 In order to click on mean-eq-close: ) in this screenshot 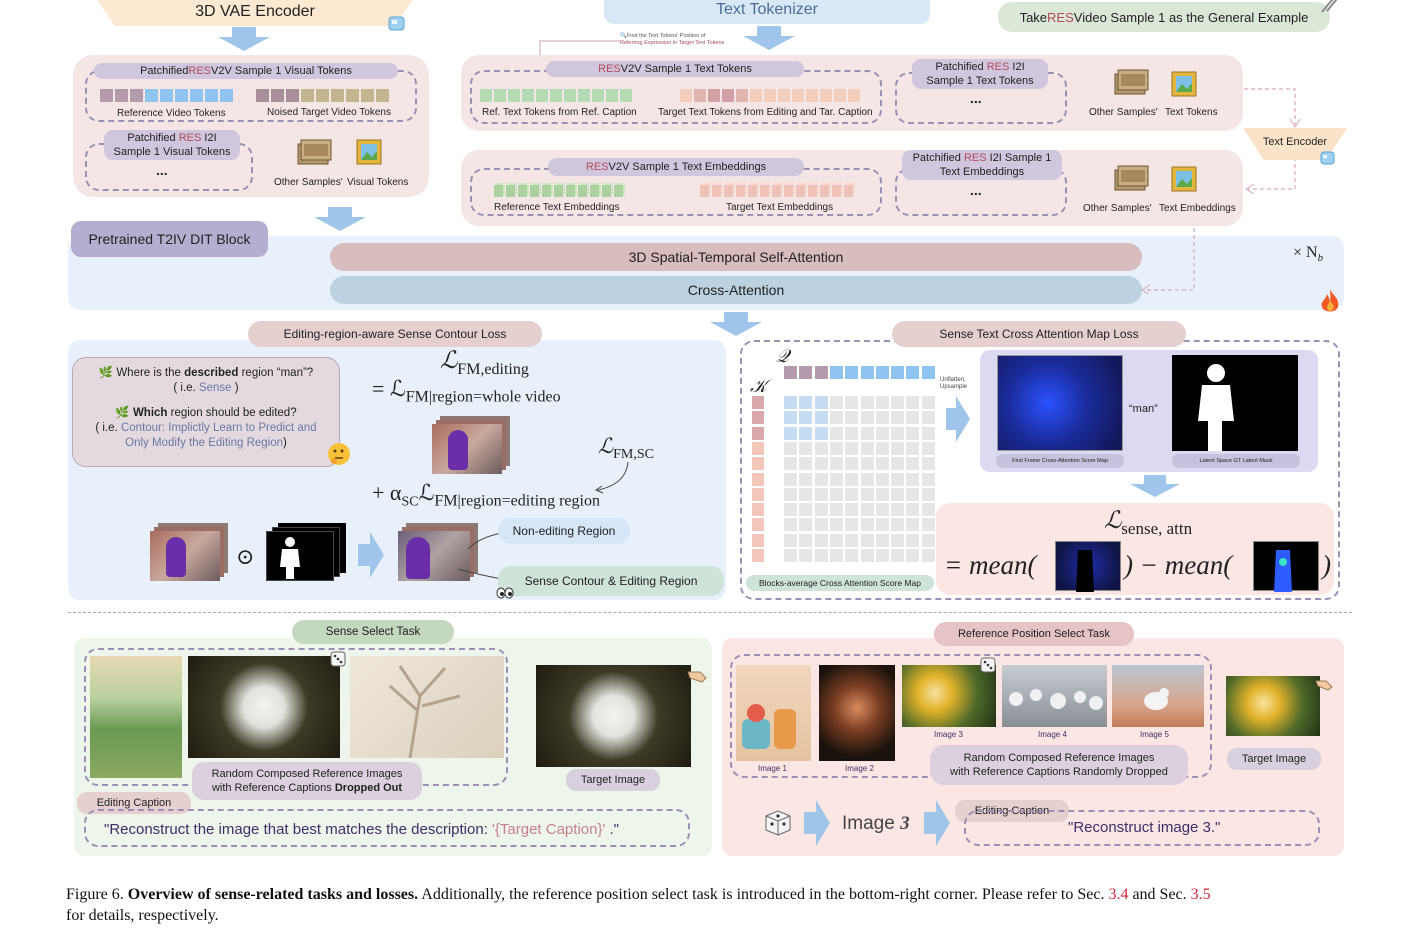, I will do `click(1326, 565)`.